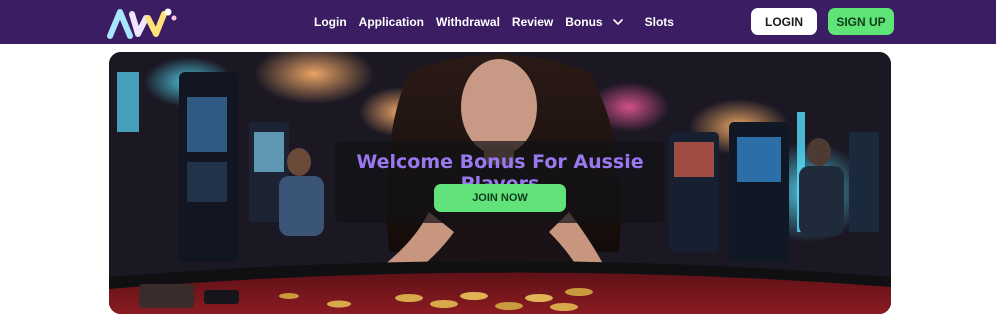  What do you see at coordinates (584, 22) in the screenshot?
I see `nav-item-bonus-label: Bonus` at bounding box center [584, 22].